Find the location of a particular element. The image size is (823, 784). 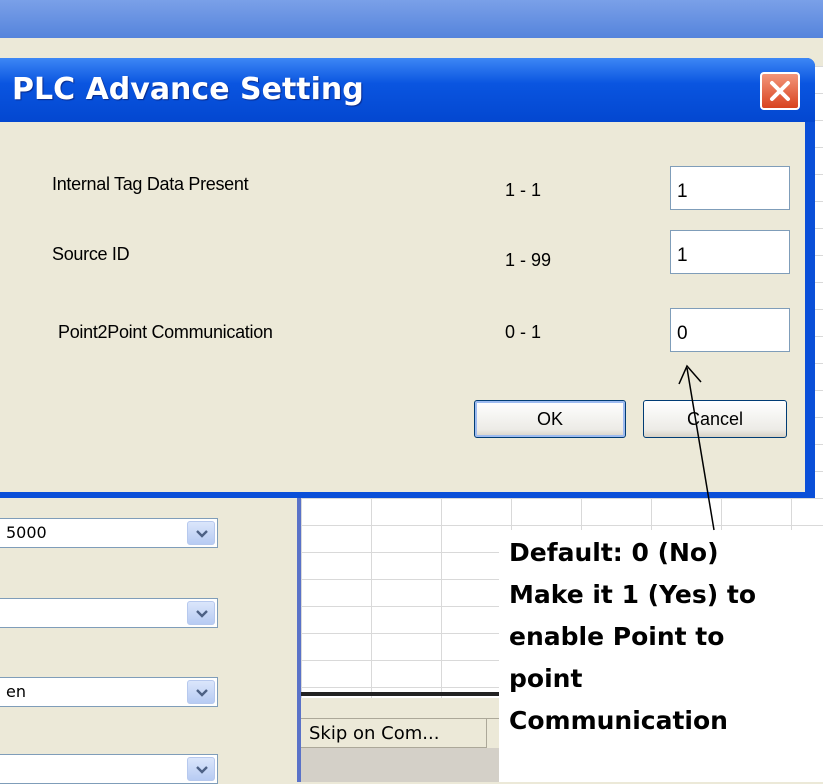

annotation-arrow is located at coordinates (696, 447).